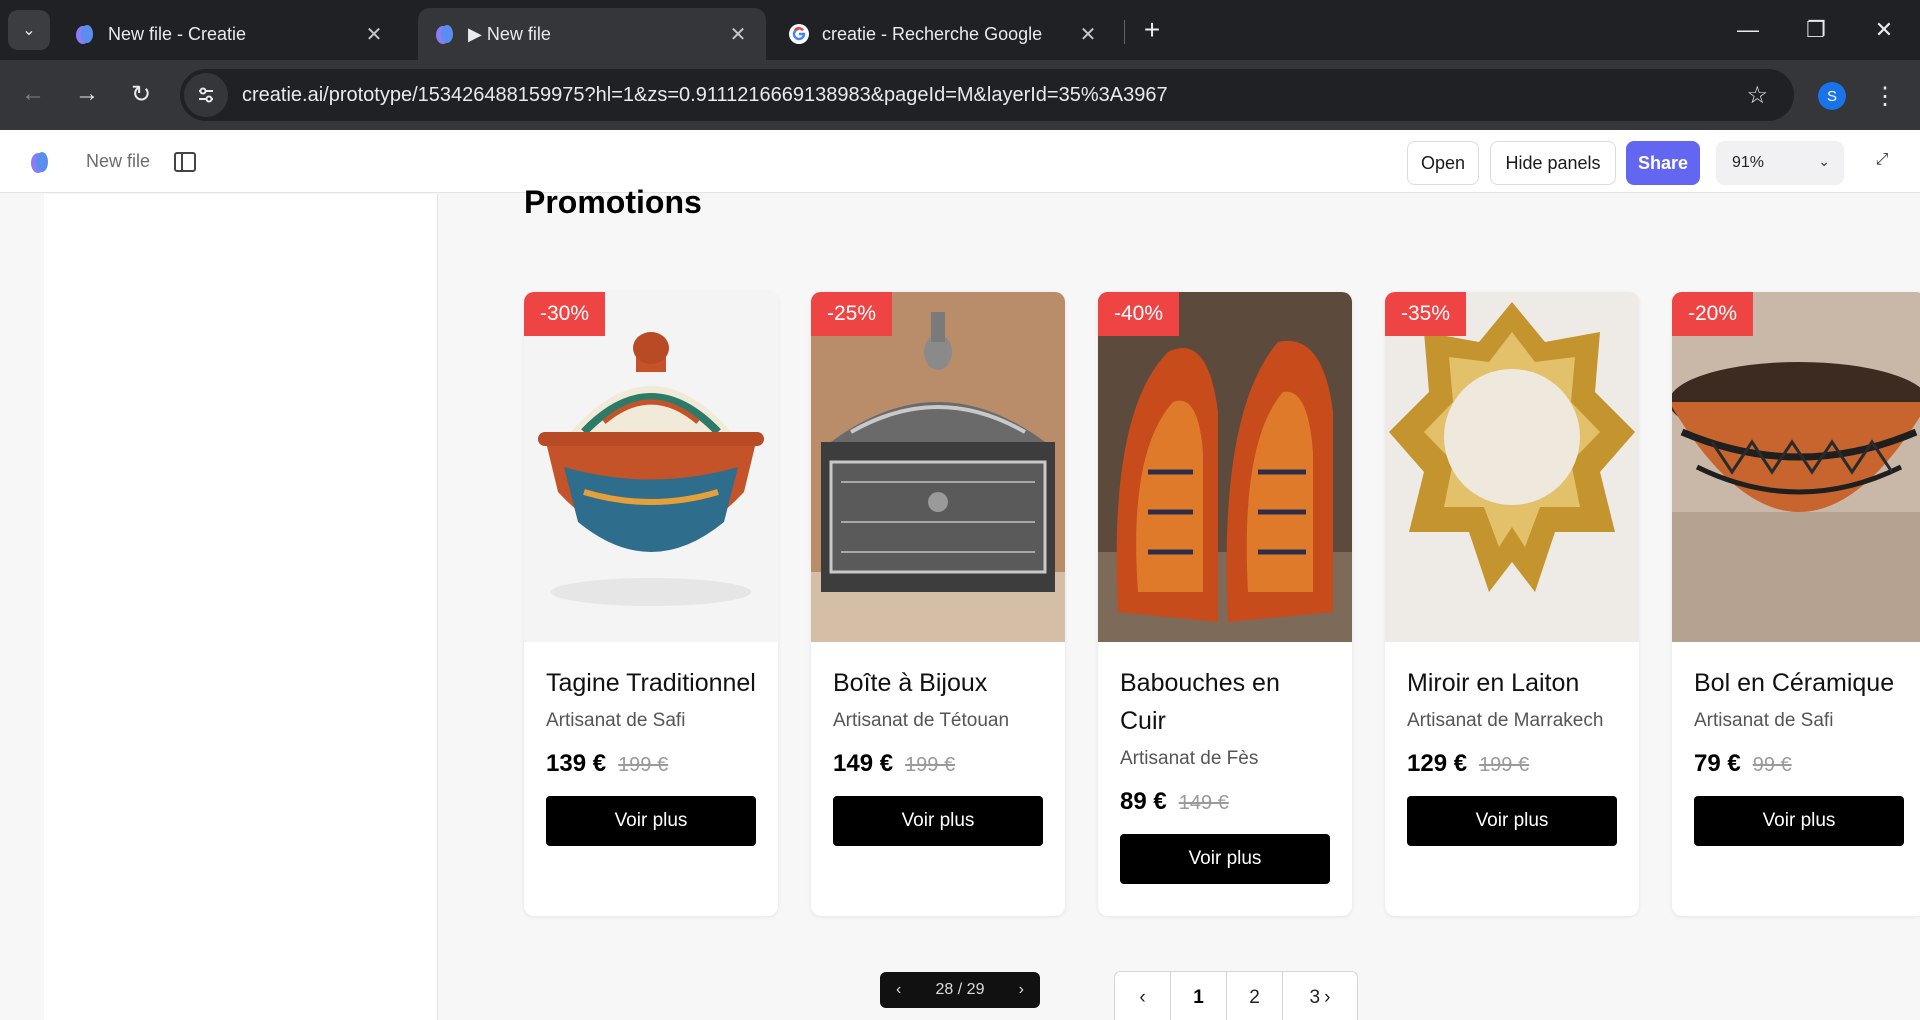 Image resolution: width=1920 pixels, height=1020 pixels. Describe the element at coordinates (1832, 96) in the screenshot. I see `profile-avatar: S` at that location.